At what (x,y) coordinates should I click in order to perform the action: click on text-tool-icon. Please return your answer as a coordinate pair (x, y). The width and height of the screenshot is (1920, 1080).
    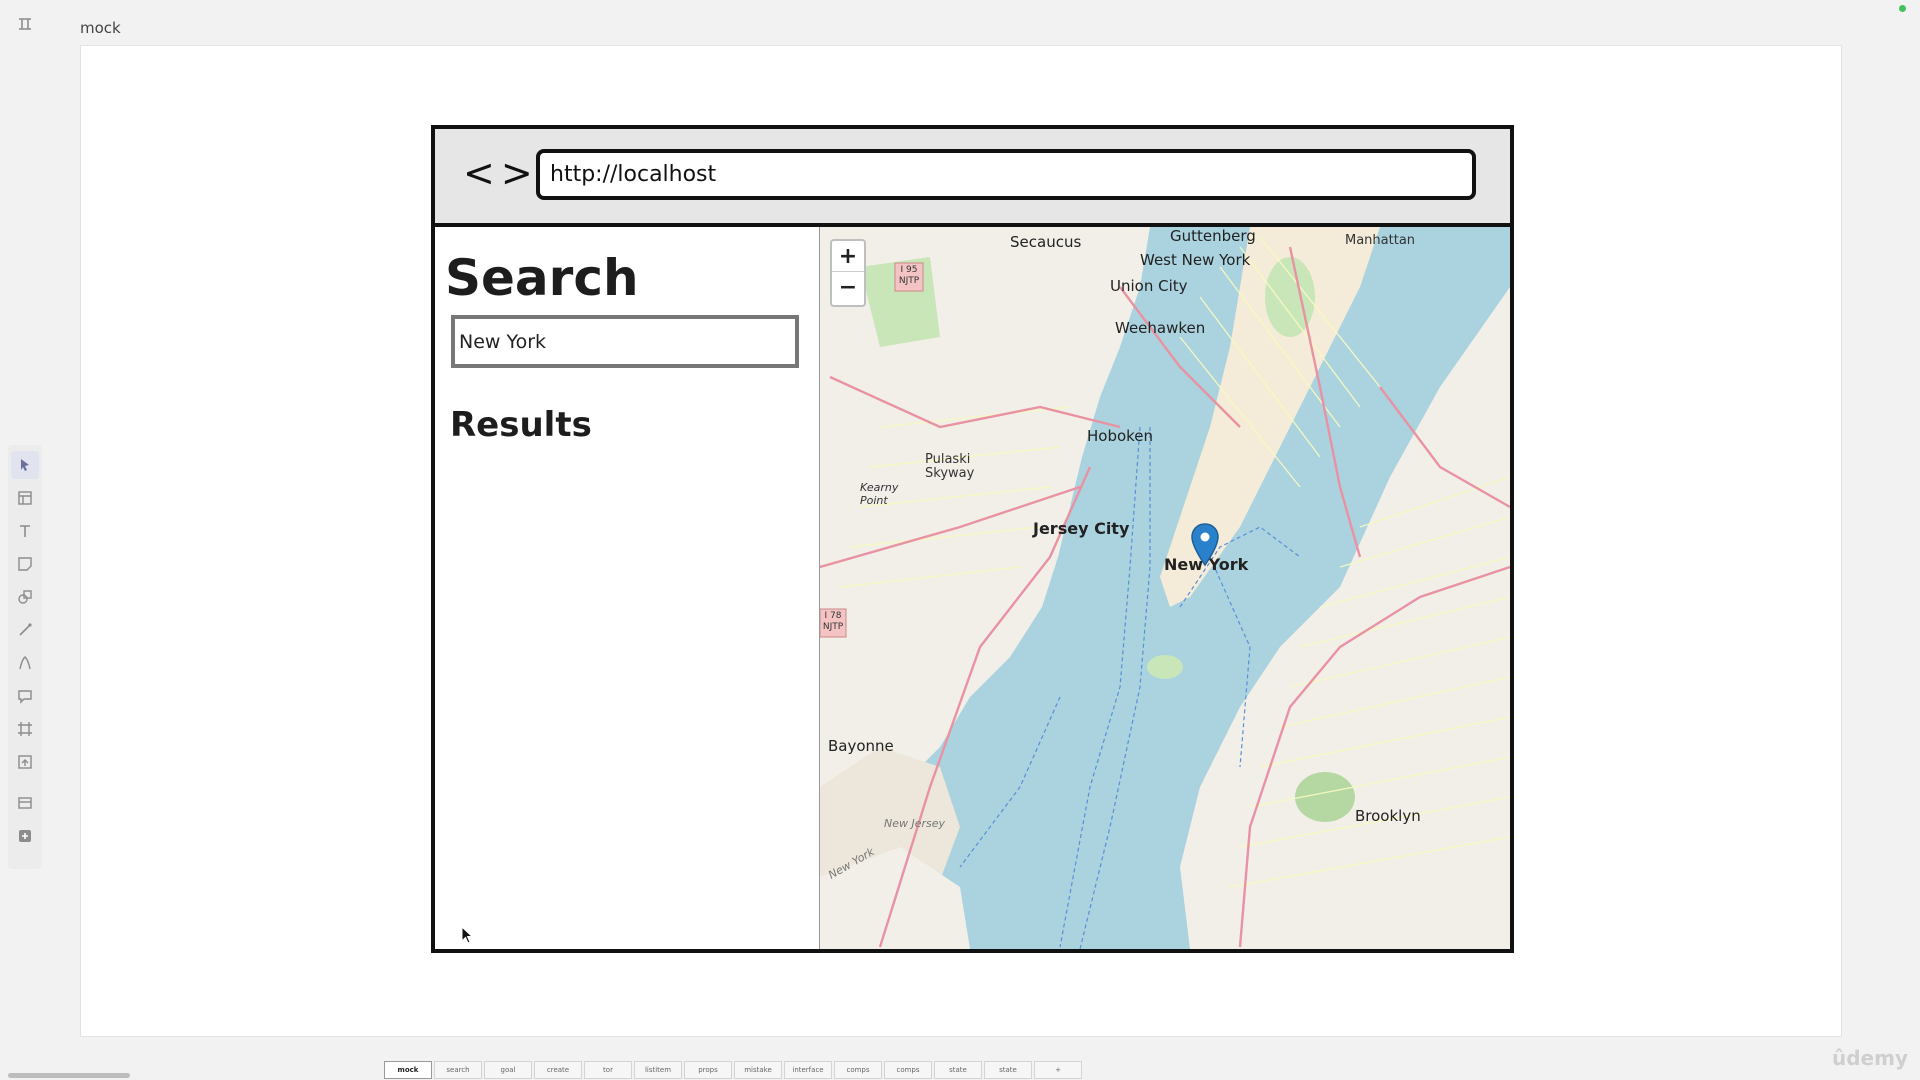
    Looking at the image, I should click on (25, 531).